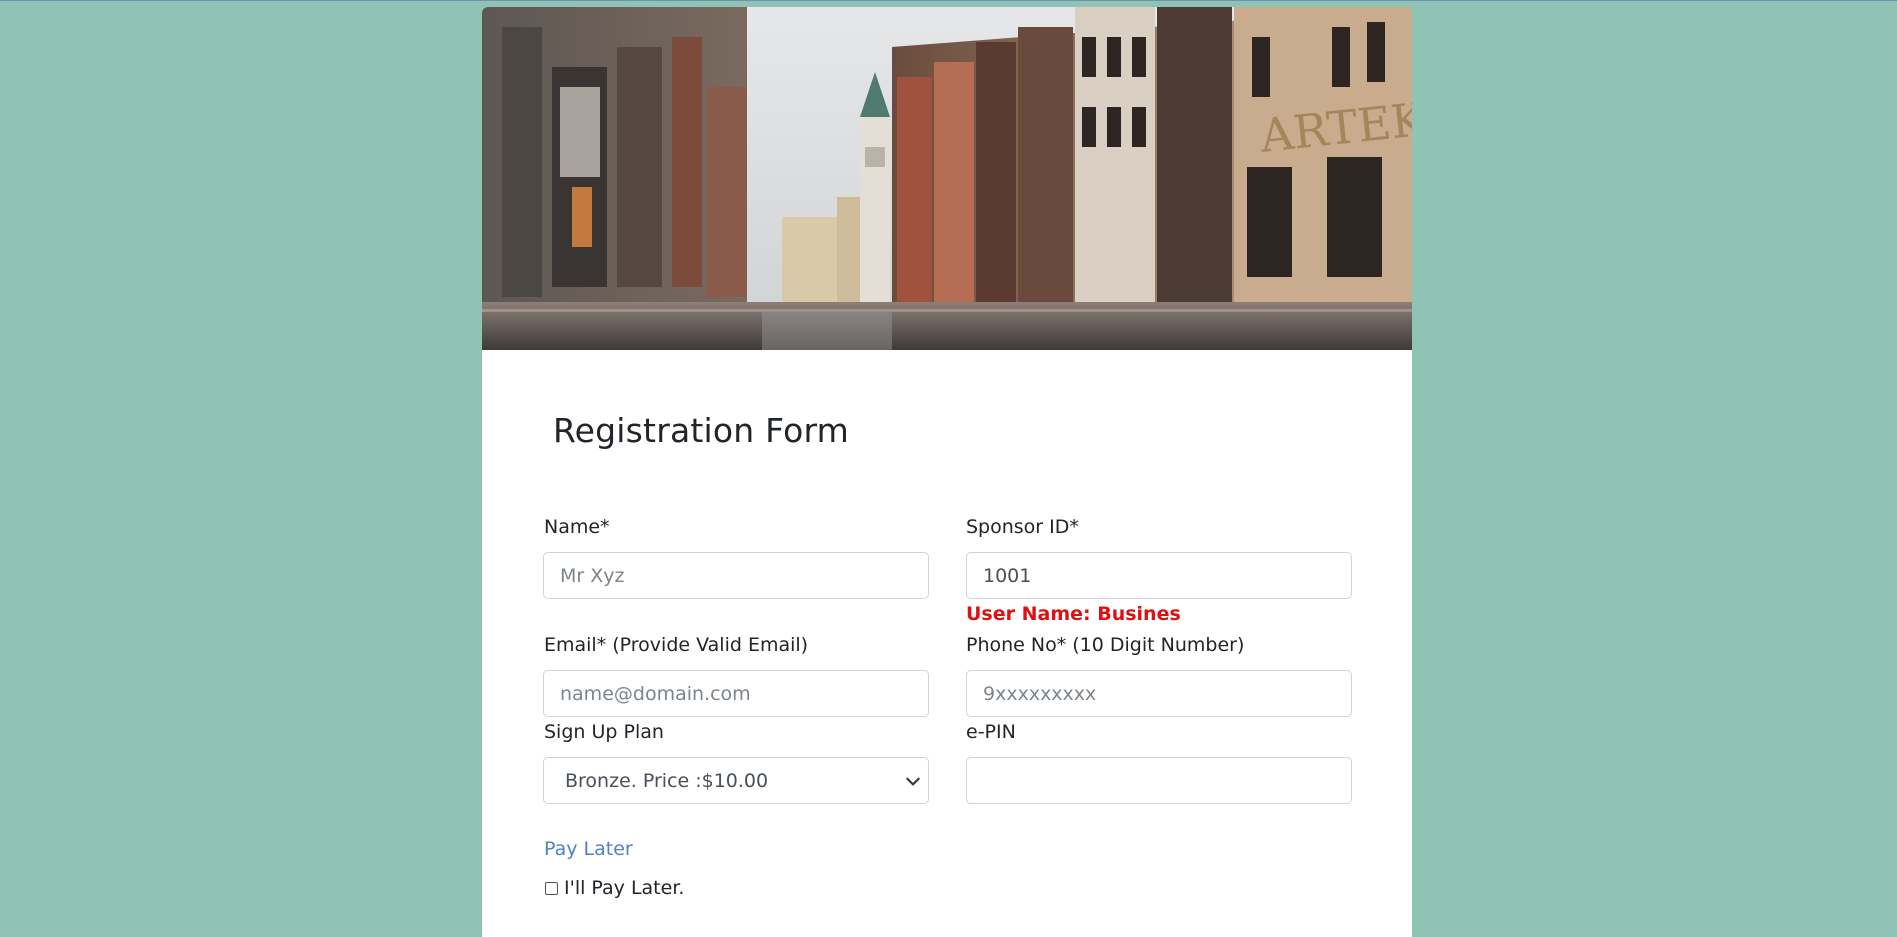  What do you see at coordinates (736, 693) in the screenshot?
I see `email-input` at bounding box center [736, 693].